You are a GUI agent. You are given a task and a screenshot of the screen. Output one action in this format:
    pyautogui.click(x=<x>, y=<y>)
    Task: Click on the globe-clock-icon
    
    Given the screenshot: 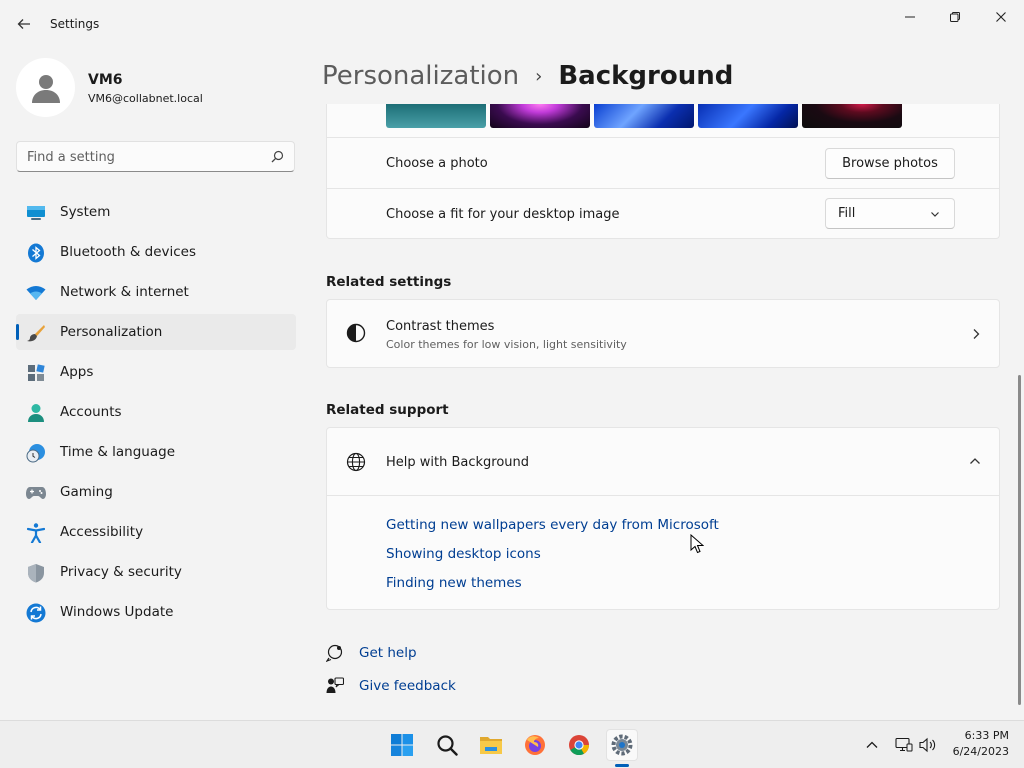 What is the action you would take?
    pyautogui.click(x=36, y=453)
    